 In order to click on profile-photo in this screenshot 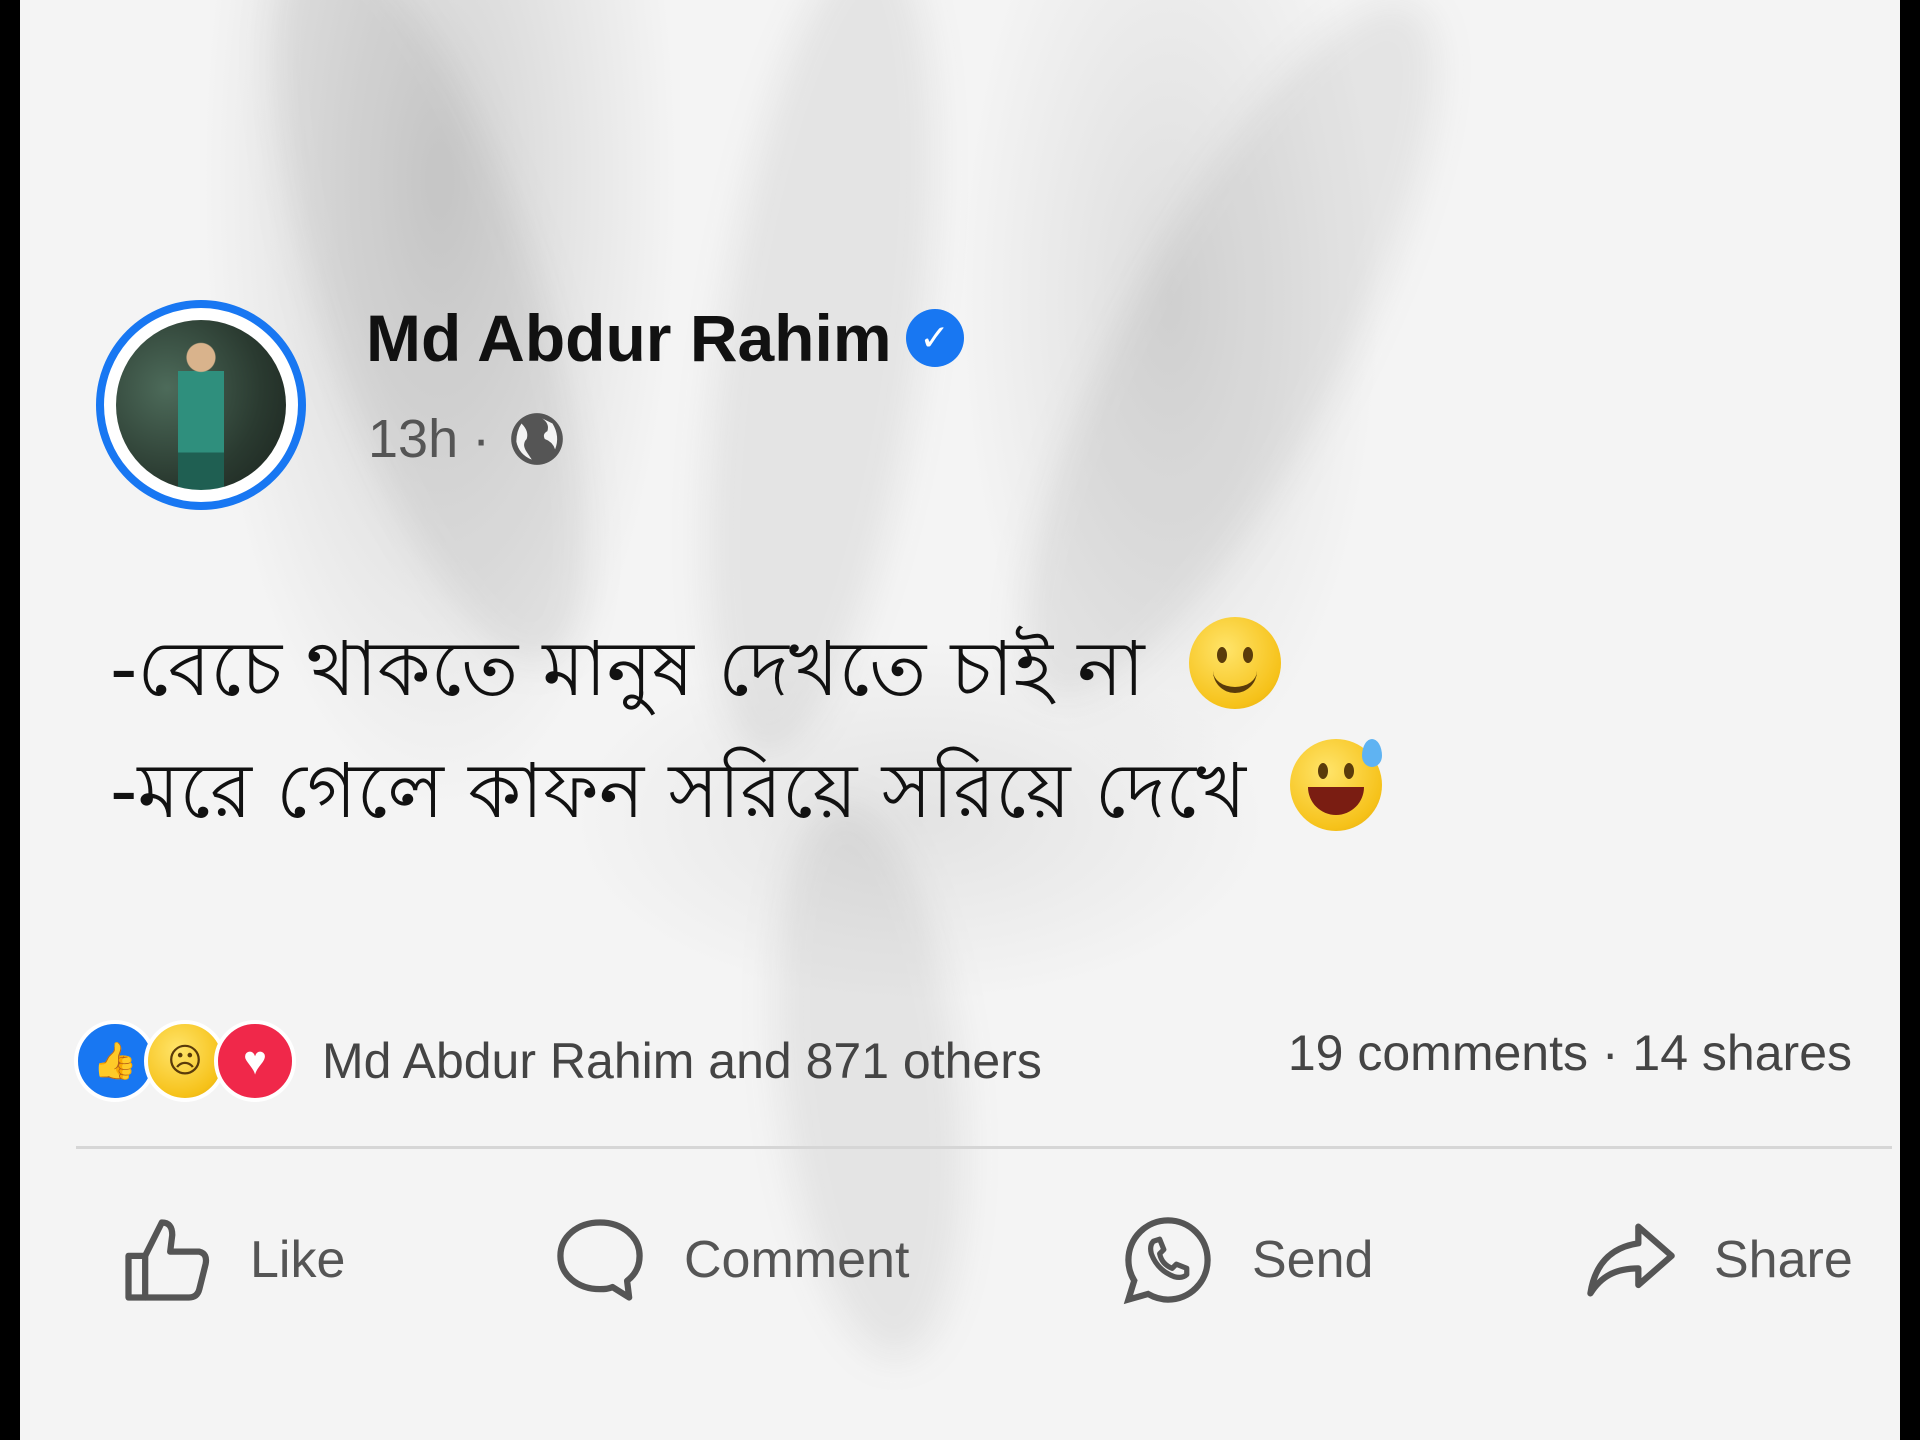, I will do `click(201, 405)`.